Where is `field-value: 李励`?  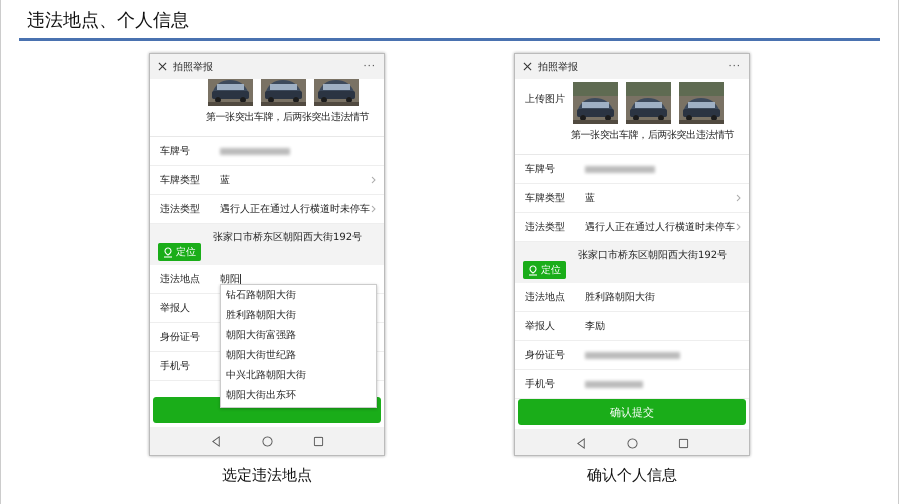
field-value: 李励 is located at coordinates (663, 326).